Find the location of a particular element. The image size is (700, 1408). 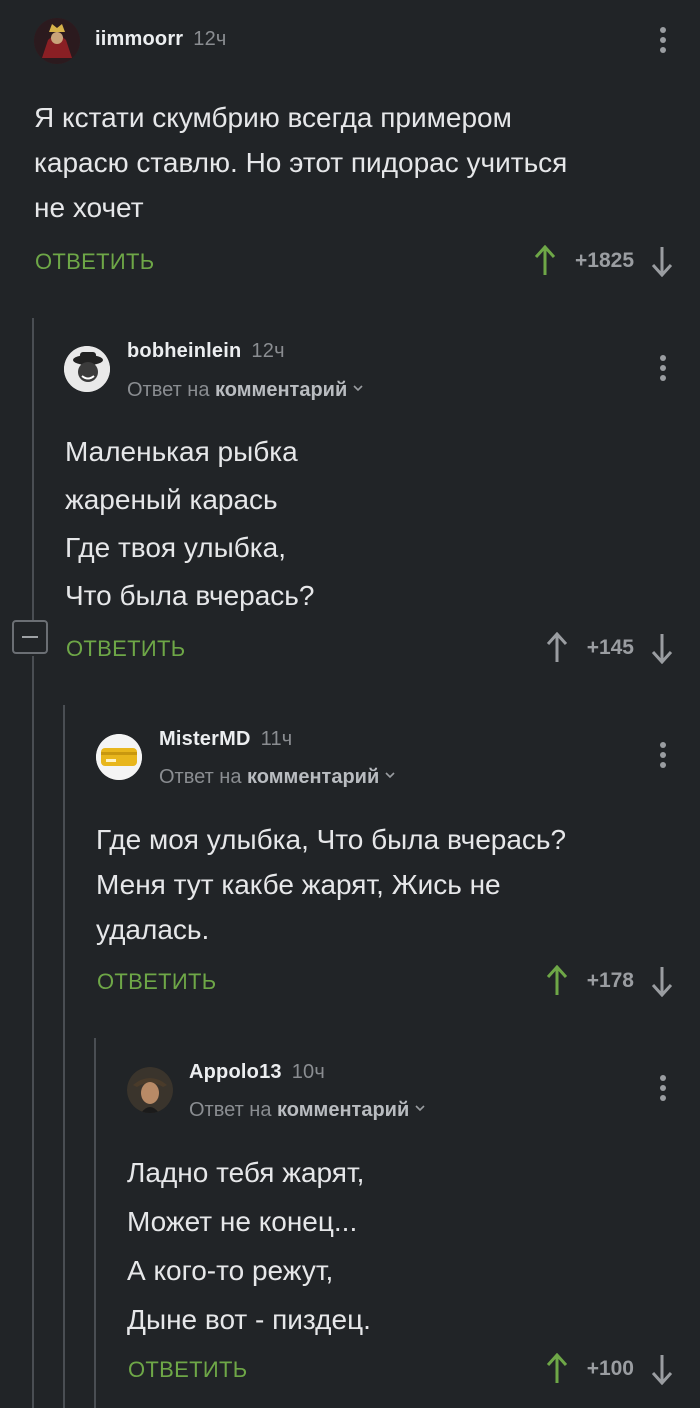

comment-time: 11ч is located at coordinates (276, 739).